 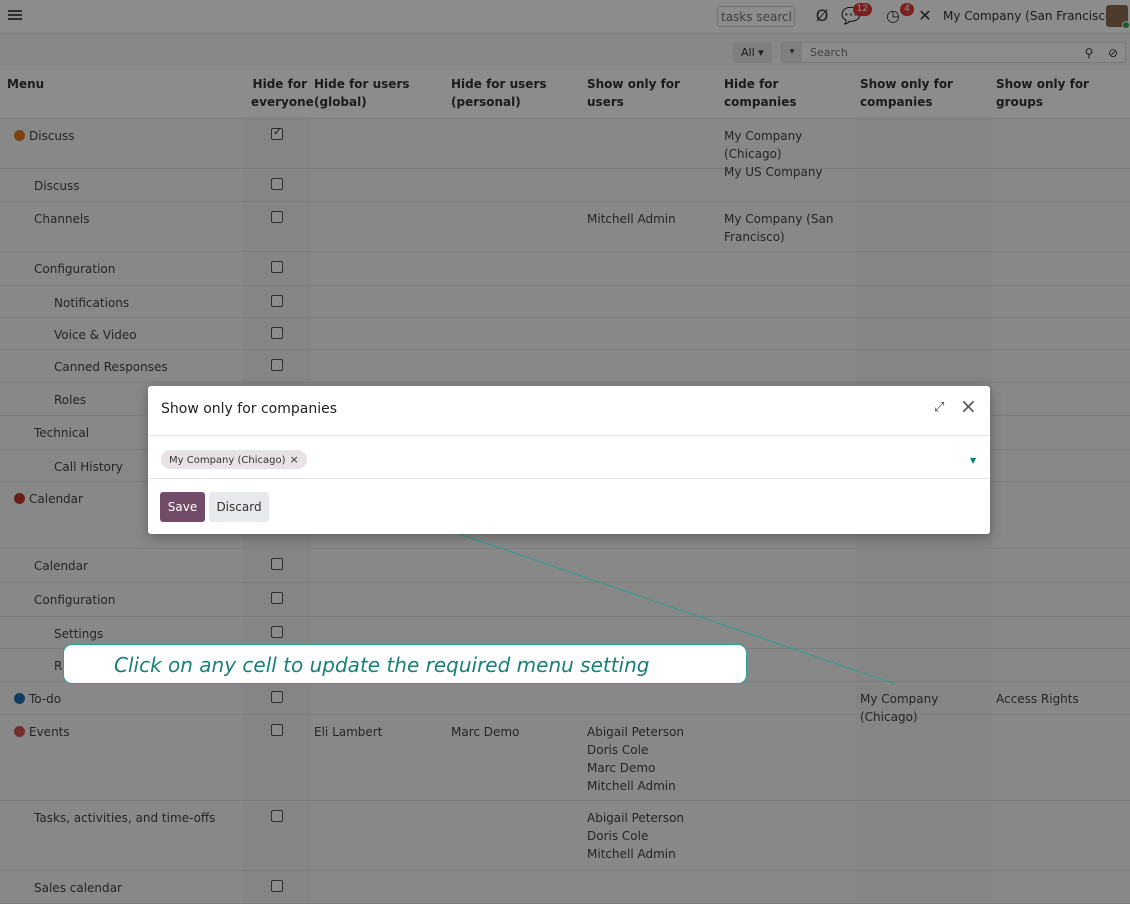 I want to click on dropdown-caret-icon: ▼, so click(x=973, y=460).